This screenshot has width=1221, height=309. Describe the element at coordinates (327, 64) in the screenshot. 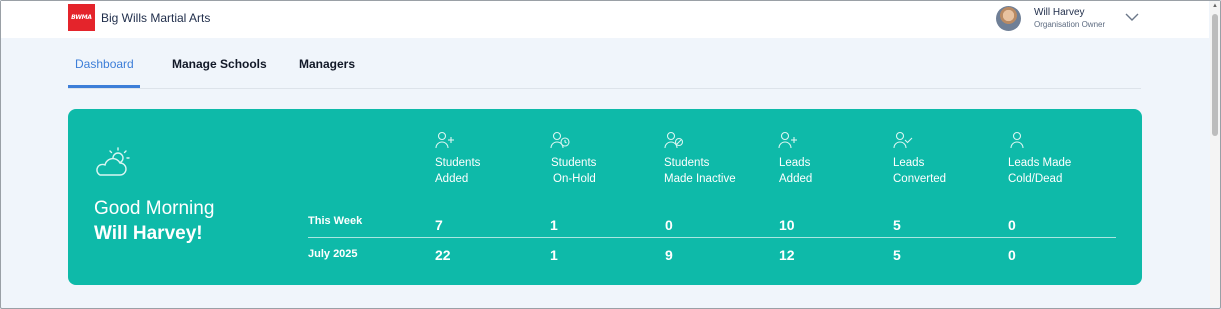

I see `tab-managers: Managers` at that location.